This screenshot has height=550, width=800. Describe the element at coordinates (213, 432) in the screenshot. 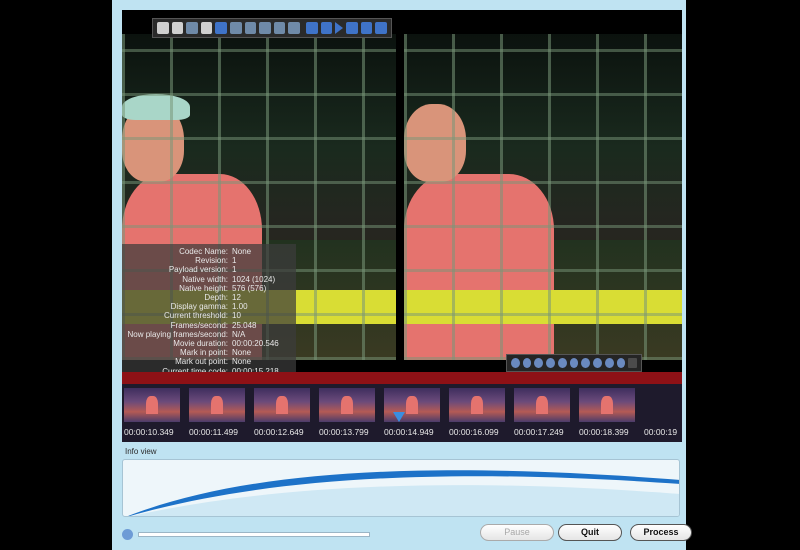

I see `timecode-label: 00:00:11.499` at that location.